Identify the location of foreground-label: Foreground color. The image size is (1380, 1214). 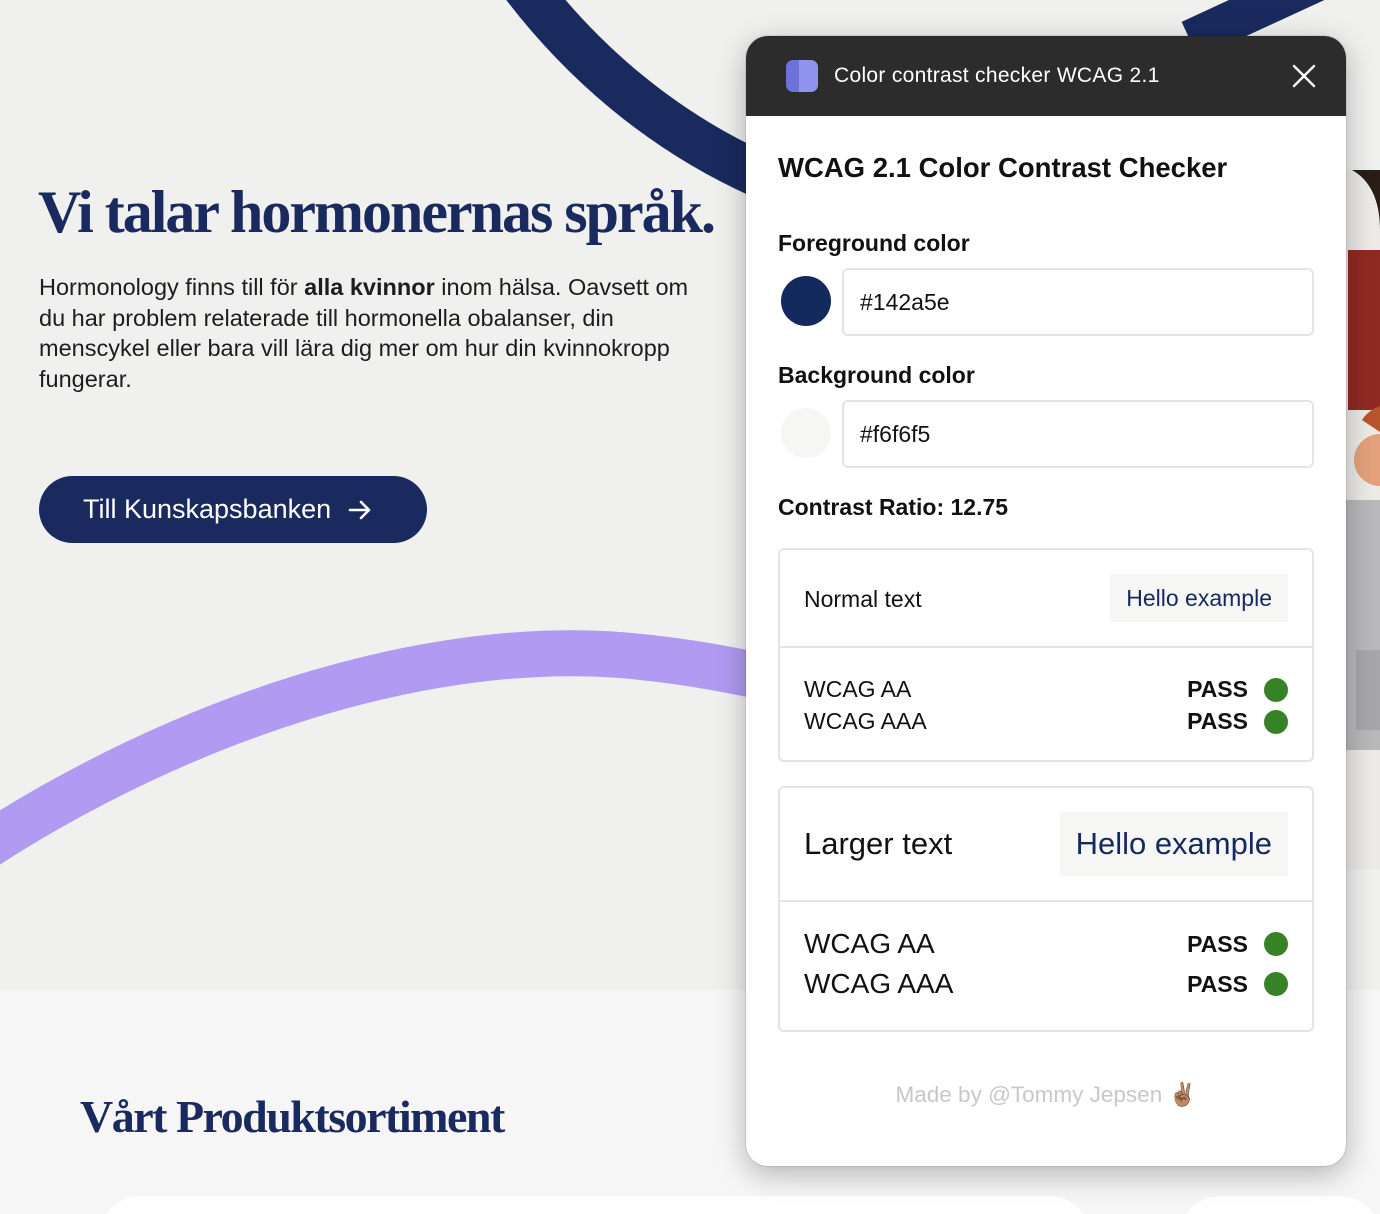
(874, 243).